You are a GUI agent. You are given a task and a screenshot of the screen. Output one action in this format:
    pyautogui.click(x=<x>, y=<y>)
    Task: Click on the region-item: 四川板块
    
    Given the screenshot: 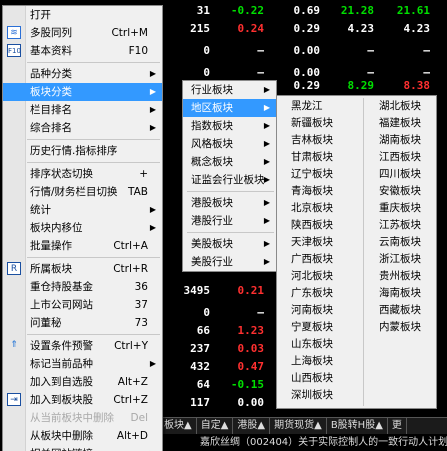 What is the action you would take?
    pyautogui.click(x=401, y=174)
    